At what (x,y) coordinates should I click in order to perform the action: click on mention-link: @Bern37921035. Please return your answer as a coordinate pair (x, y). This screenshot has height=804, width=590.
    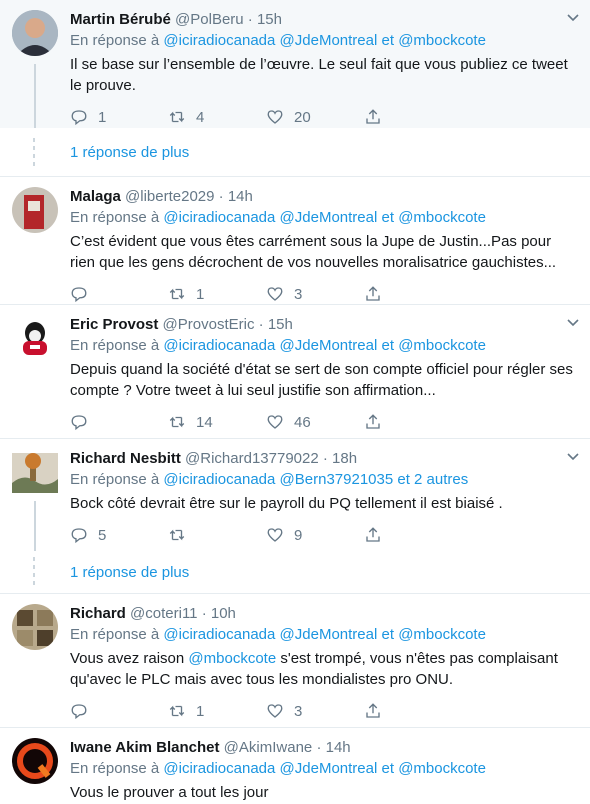
    Looking at the image, I should click on (337, 479).